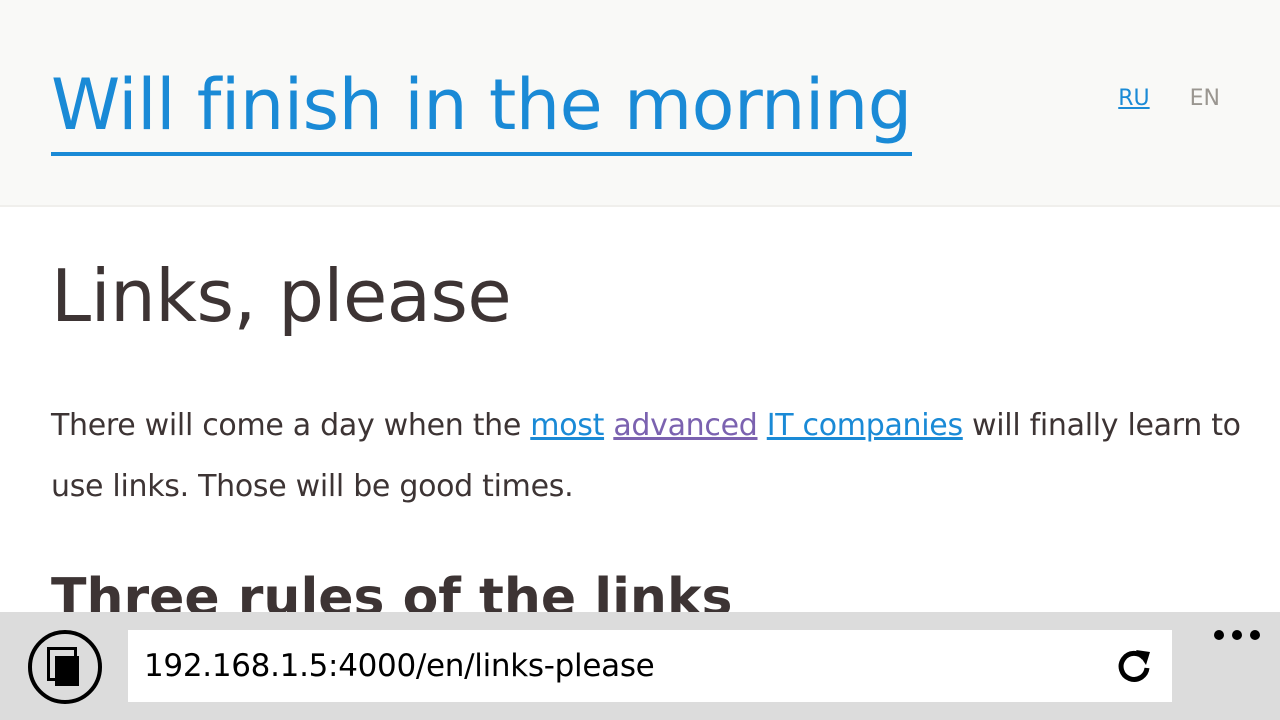  Describe the element at coordinates (1169, 99) in the screenshot. I see `language-switcher: RU EN` at that location.